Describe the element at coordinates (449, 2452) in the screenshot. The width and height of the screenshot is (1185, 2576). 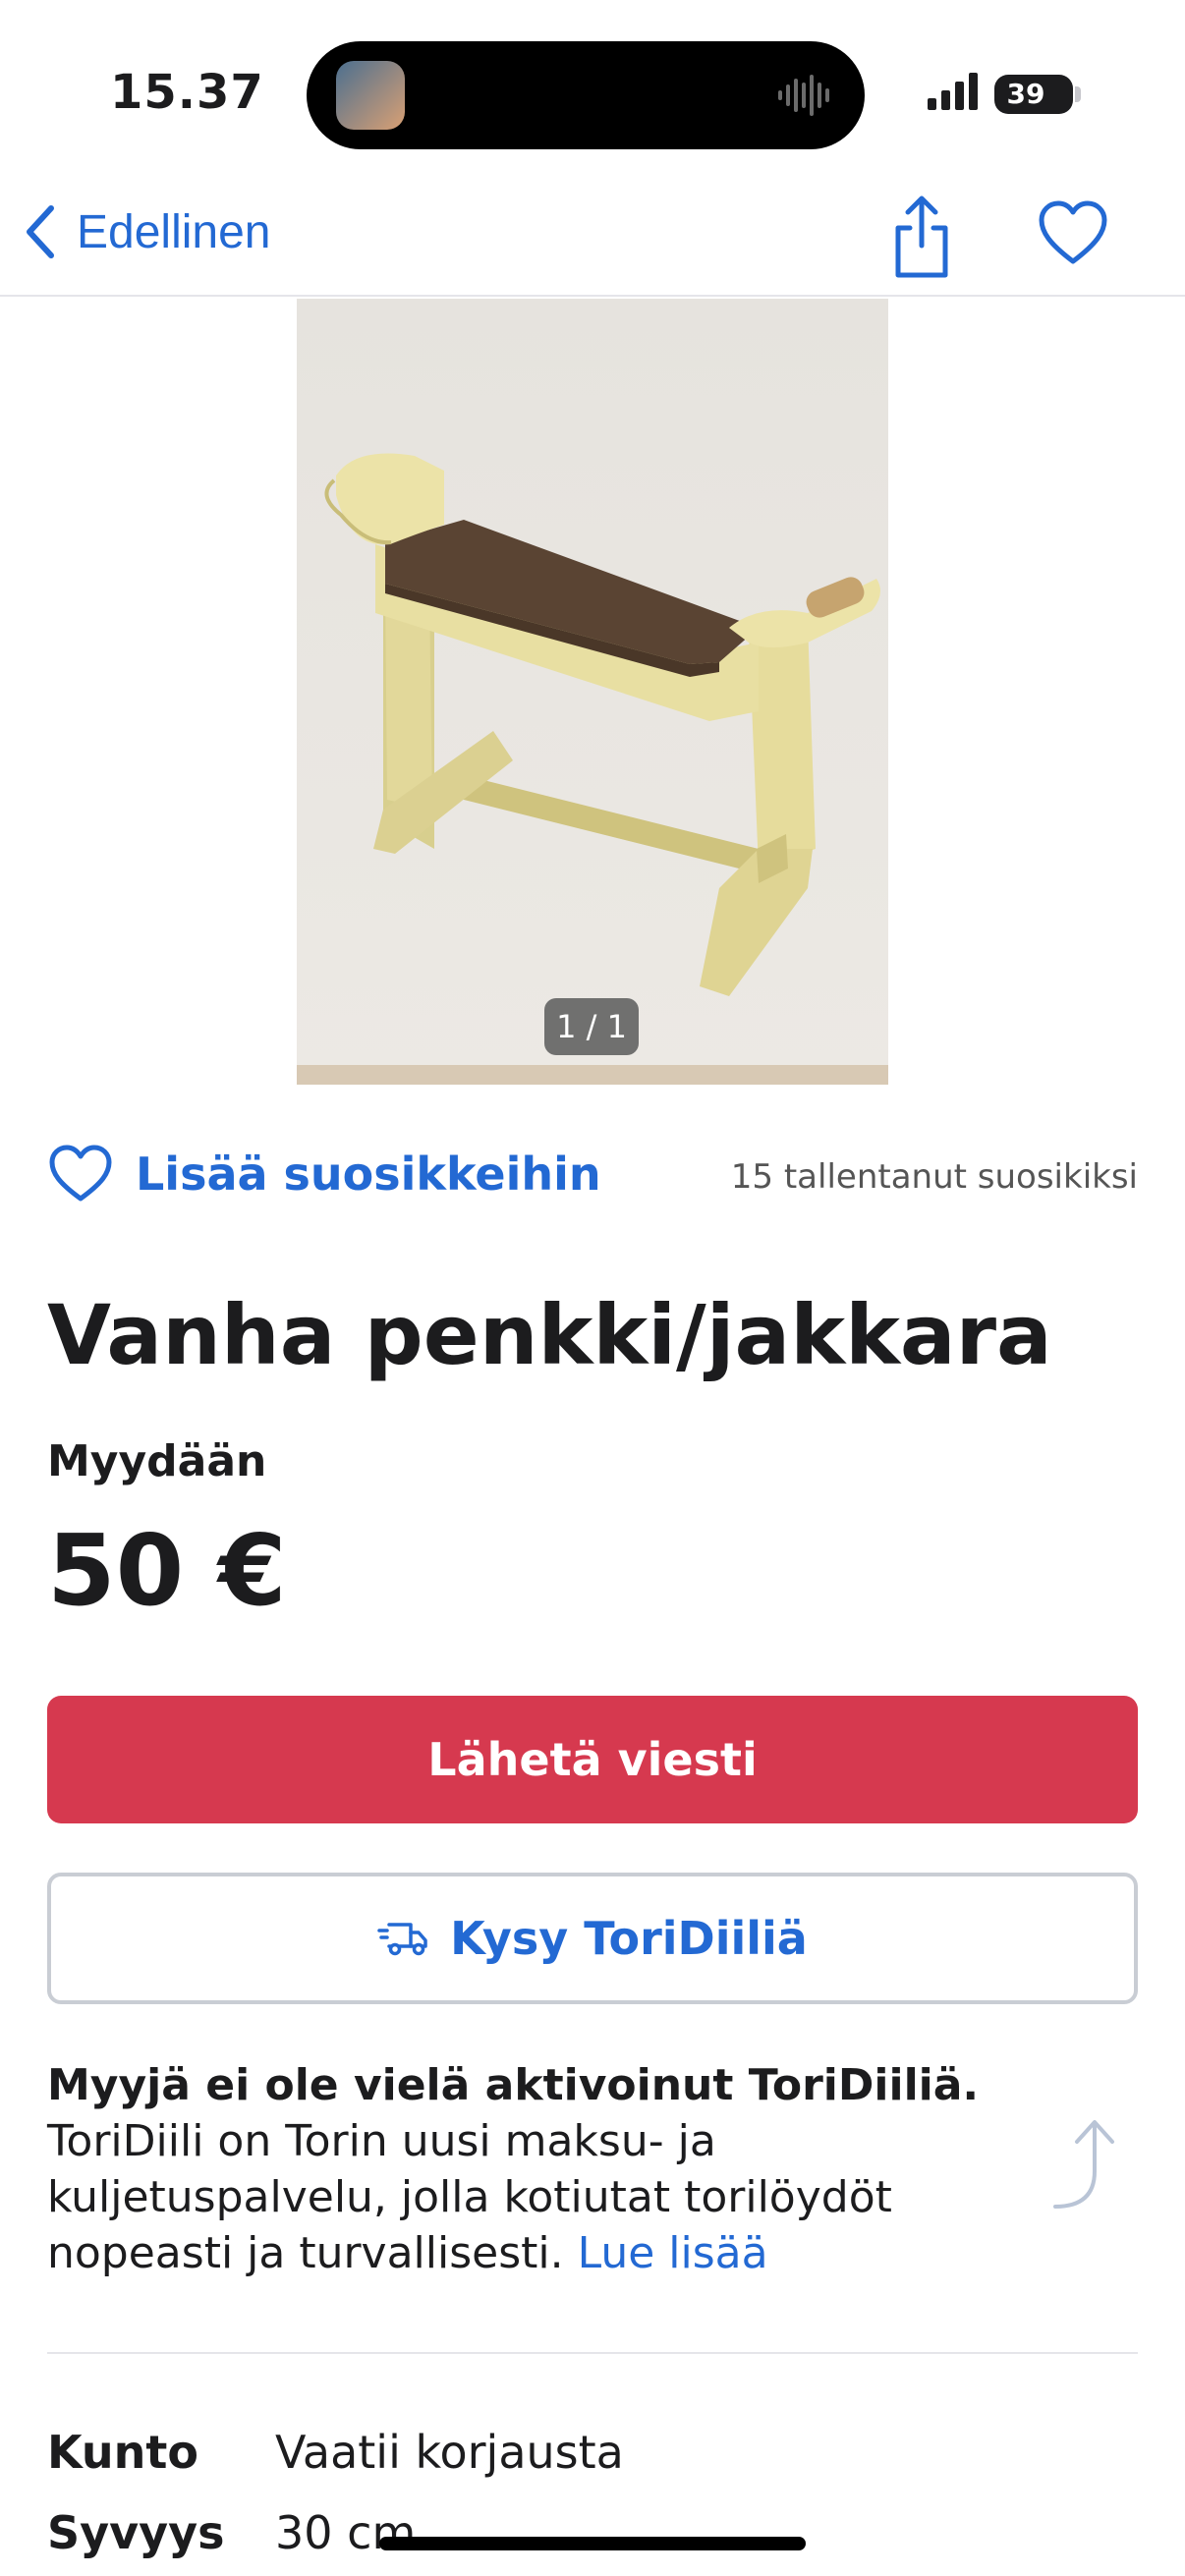
I see `spec-value: Vaatii korjausta` at that location.